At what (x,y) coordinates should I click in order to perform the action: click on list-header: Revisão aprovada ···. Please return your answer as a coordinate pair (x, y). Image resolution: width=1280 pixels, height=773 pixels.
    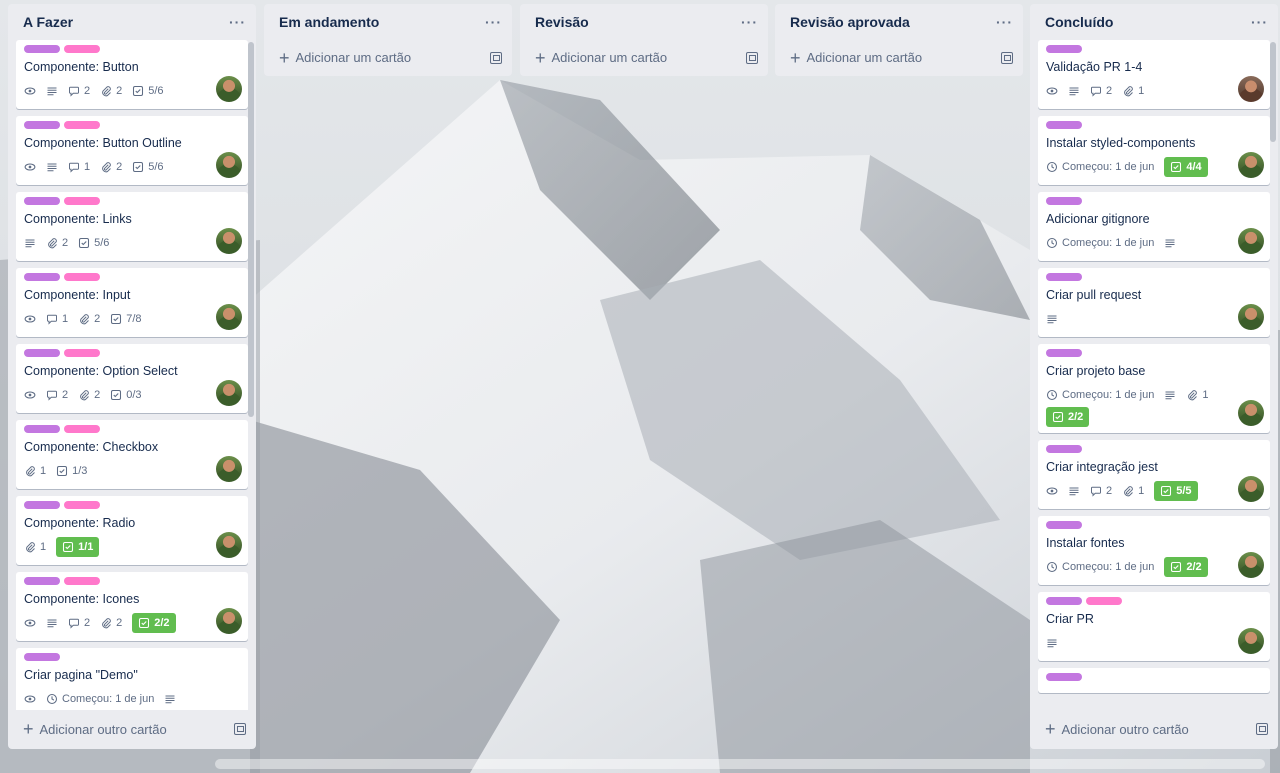
    Looking at the image, I should click on (899, 21).